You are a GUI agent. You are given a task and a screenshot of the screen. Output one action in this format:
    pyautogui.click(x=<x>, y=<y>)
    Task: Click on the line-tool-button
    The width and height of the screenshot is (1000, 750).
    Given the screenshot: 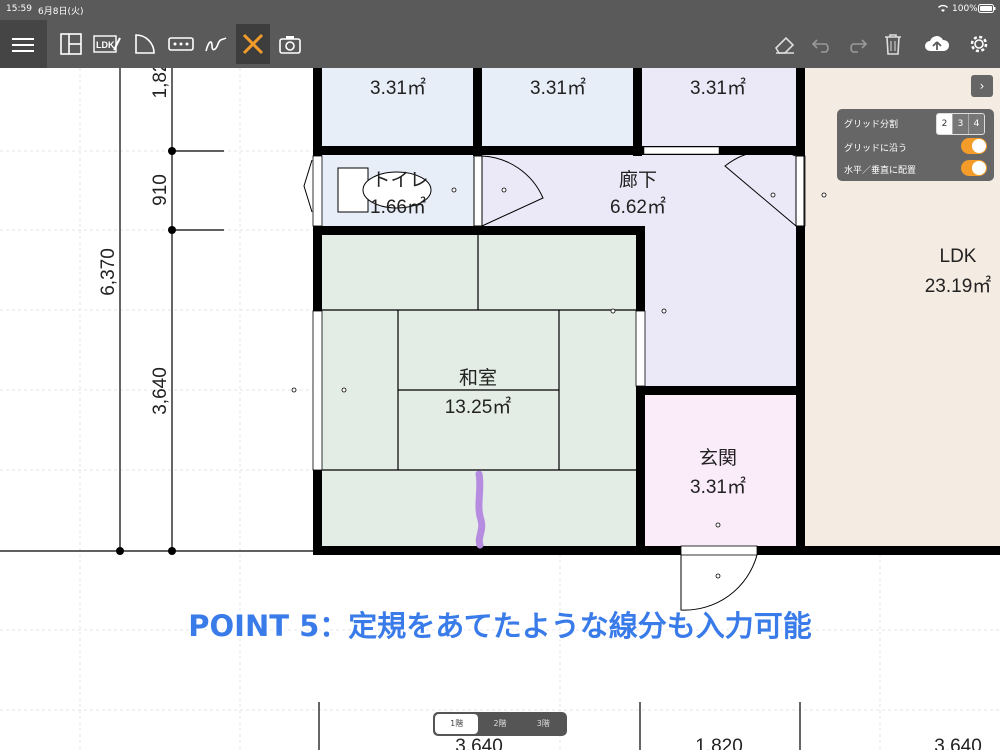 What is the action you would take?
    pyautogui.click(x=253, y=44)
    